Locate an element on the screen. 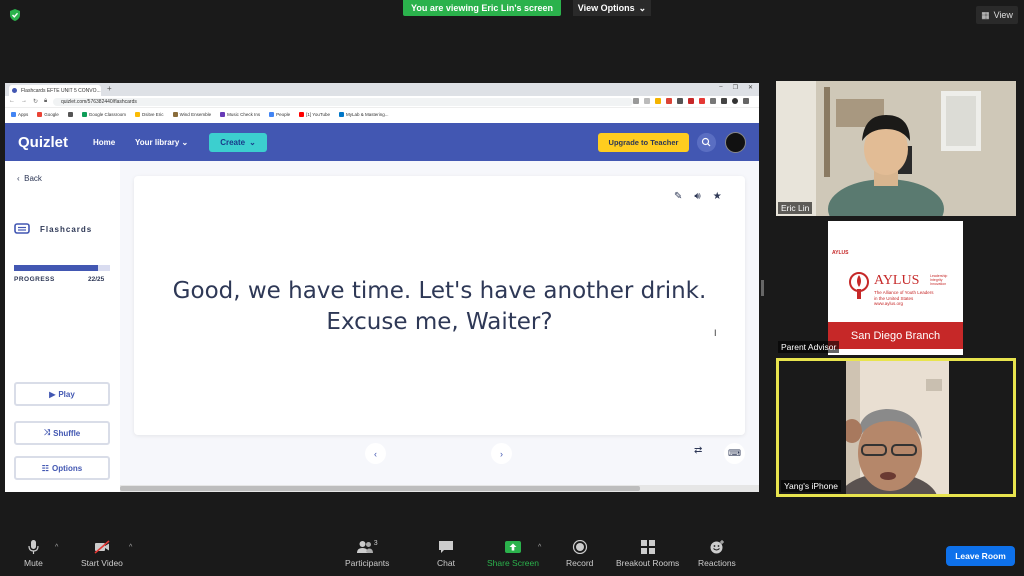 This screenshot has width=1024, height=576. leave-room-button: Leave Room is located at coordinates (980, 556).